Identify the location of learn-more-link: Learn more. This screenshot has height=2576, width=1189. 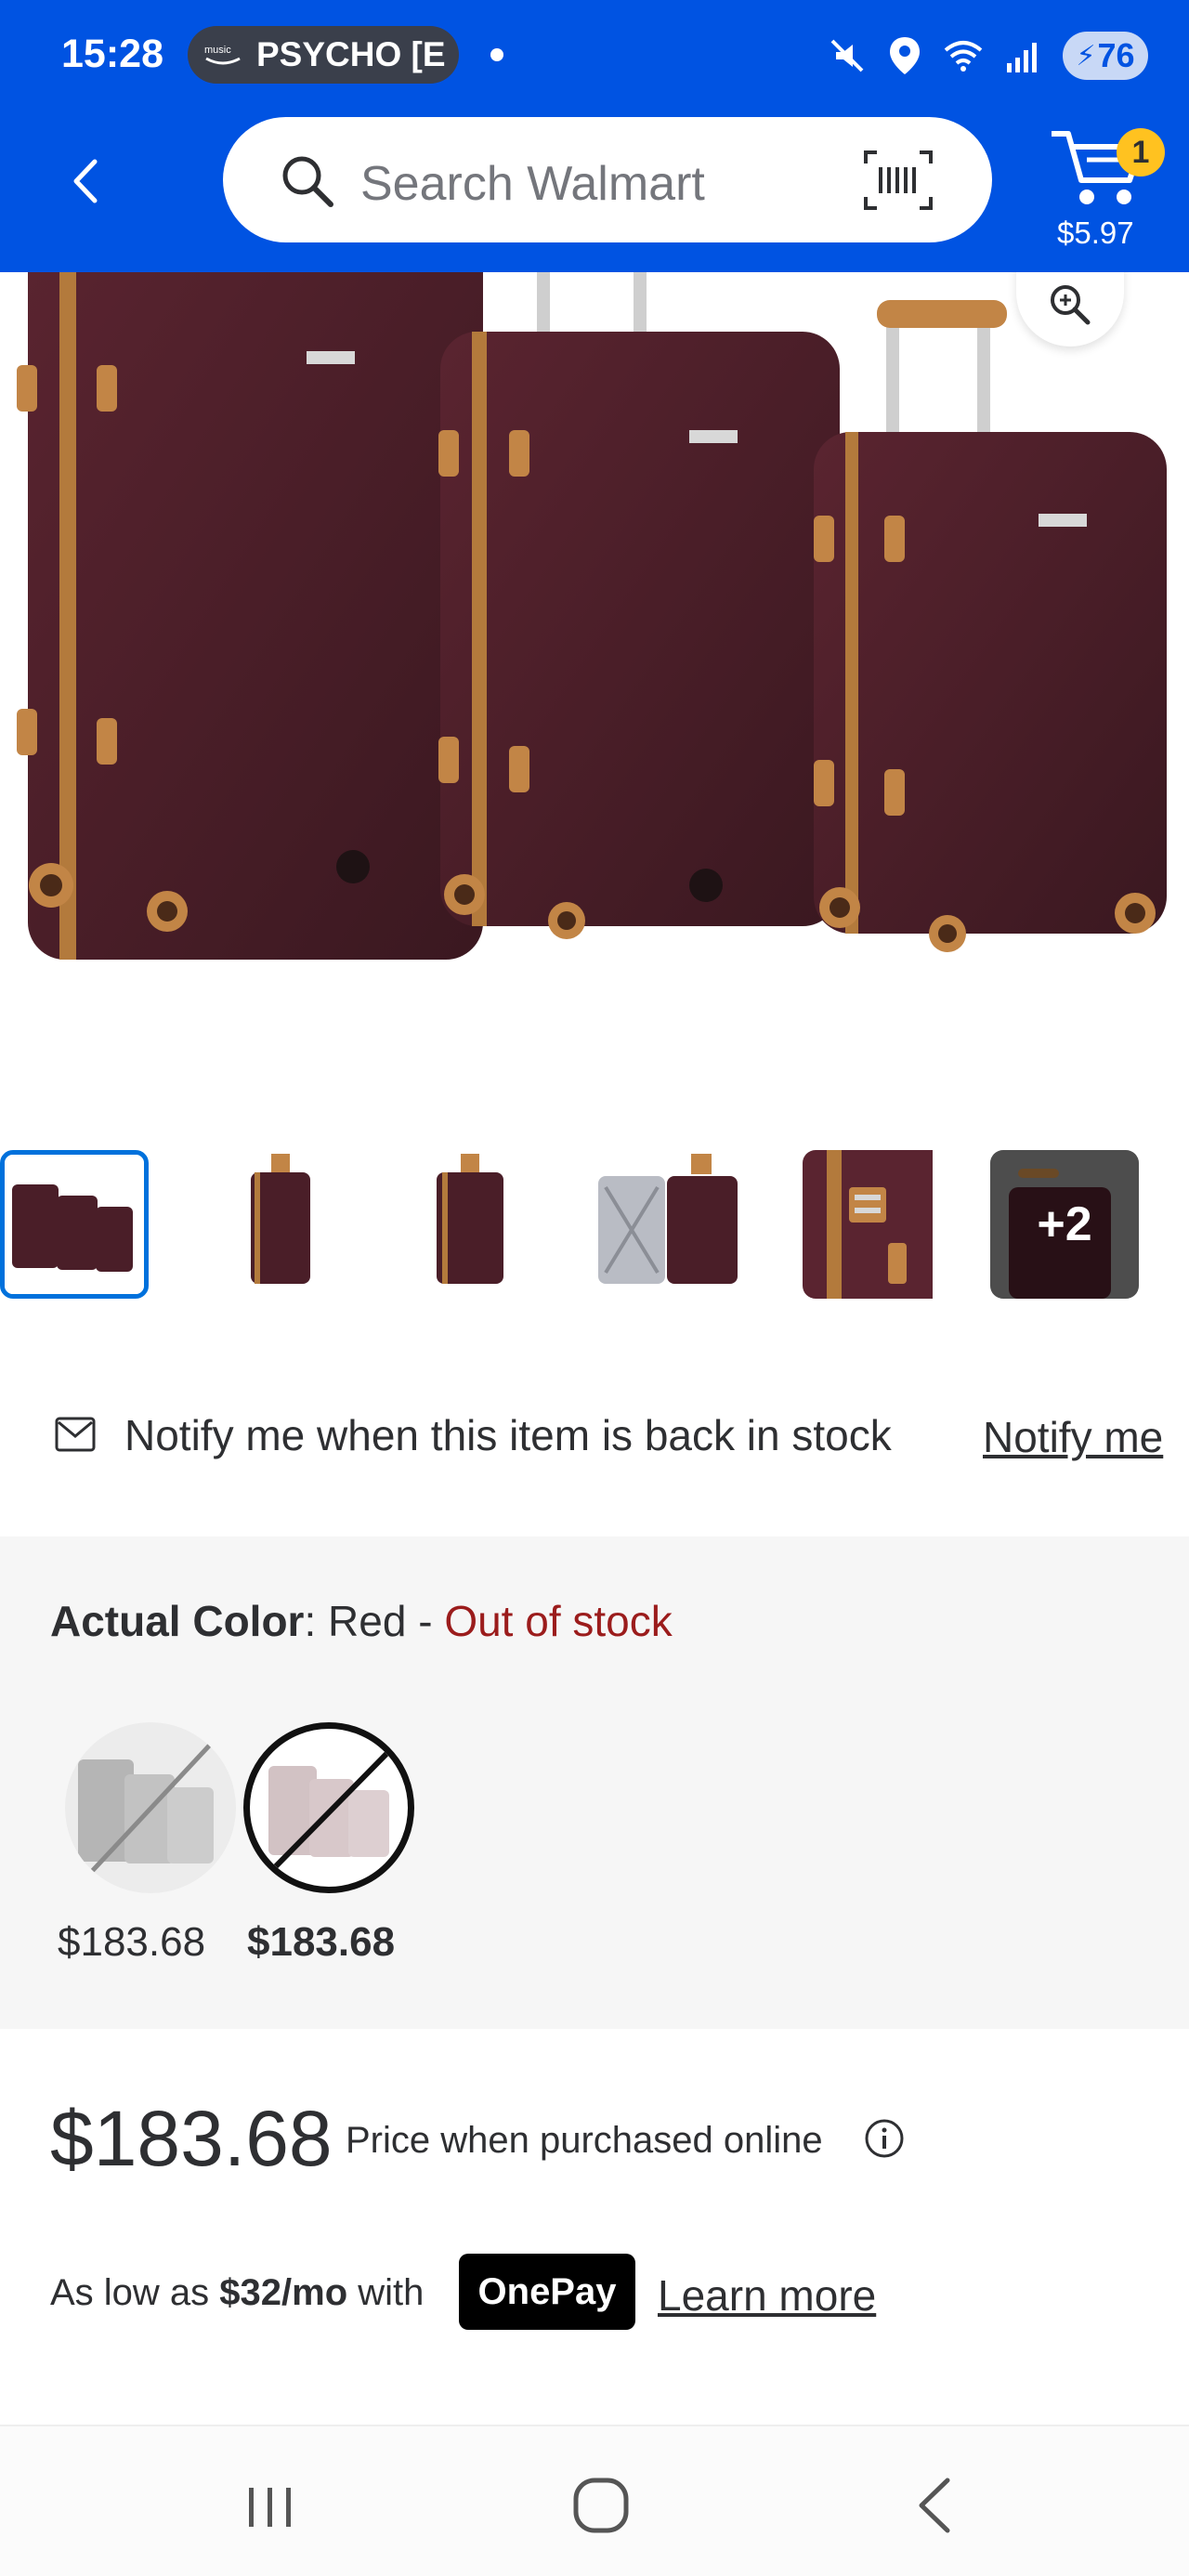
(767, 2295).